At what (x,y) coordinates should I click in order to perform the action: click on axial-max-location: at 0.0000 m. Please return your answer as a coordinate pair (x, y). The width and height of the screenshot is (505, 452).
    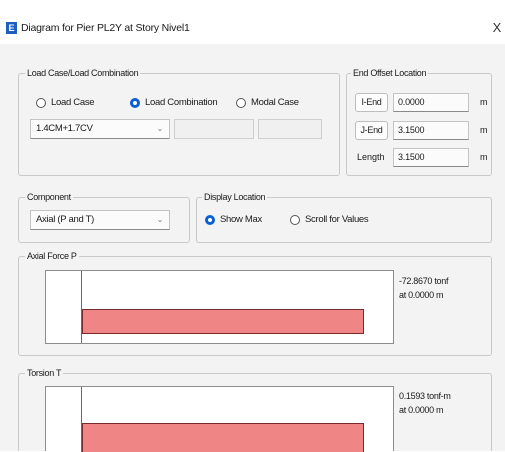
    Looking at the image, I should click on (421, 295).